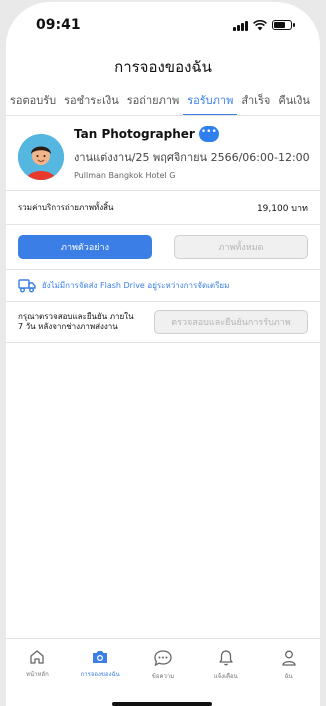 This screenshot has width=326, height=706. Describe the element at coordinates (163, 208) in the screenshot. I see `total-row: รวมค่าบริการถ่ายภาพทั้งสิ้น 19,100 บาท` at that location.